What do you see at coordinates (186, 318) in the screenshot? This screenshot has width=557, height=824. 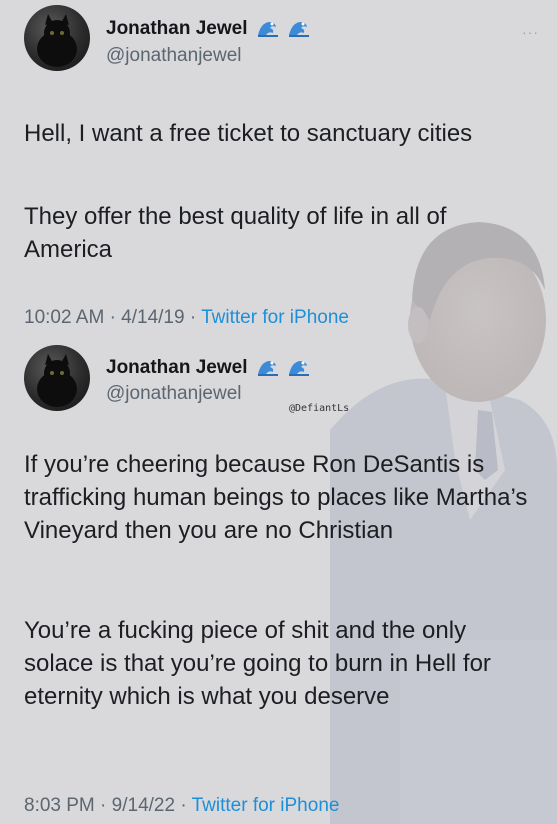 I see `tweet-meta: 10:02 AM · 4/14/19 · Twitter for iPhone` at bounding box center [186, 318].